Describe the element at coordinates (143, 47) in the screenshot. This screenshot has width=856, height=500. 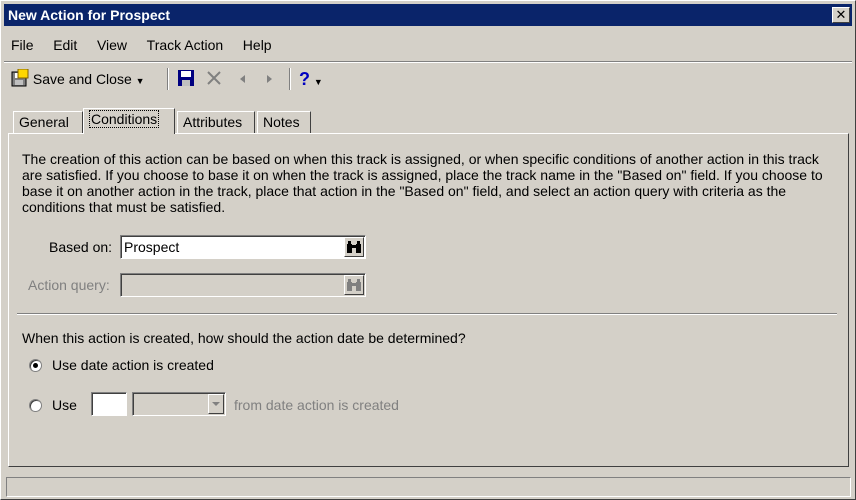
I see `menu-bar: File Edit View Track Action Help` at that location.